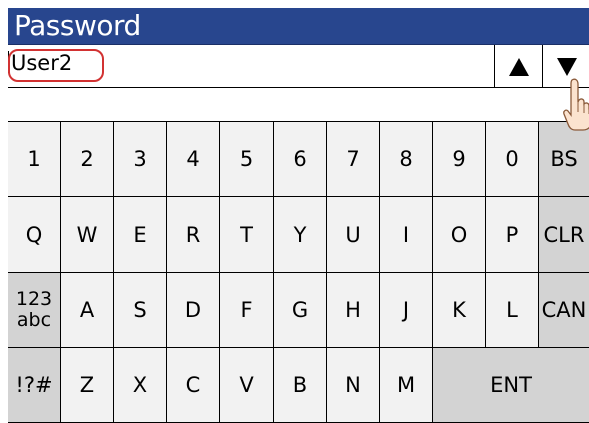 The width and height of the screenshot is (589, 423). Describe the element at coordinates (353, 235) in the screenshot. I see `key-u: U` at that location.